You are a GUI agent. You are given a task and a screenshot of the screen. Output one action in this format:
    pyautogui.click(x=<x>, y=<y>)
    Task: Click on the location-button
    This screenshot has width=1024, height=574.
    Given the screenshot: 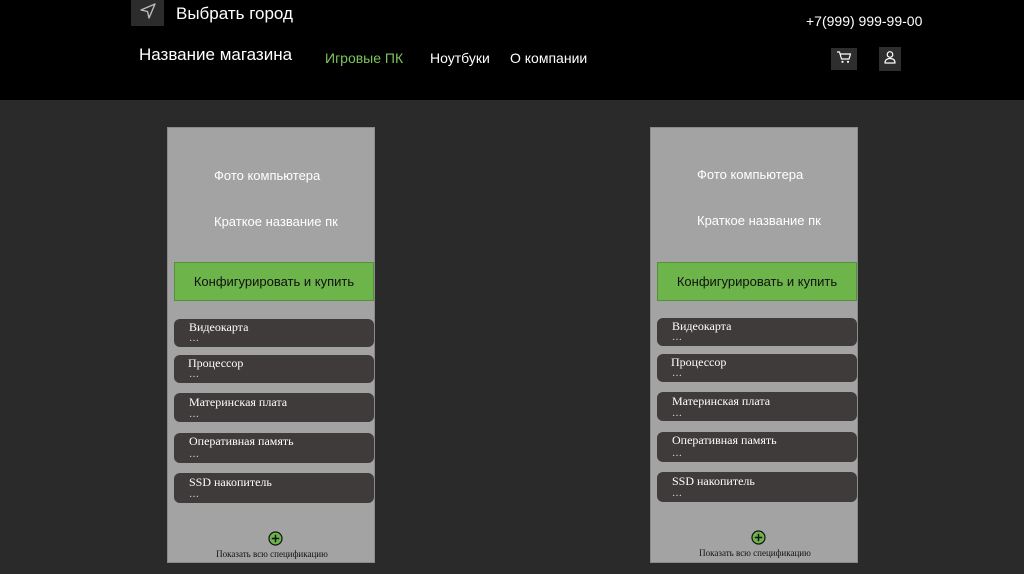 What is the action you would take?
    pyautogui.click(x=147, y=13)
    